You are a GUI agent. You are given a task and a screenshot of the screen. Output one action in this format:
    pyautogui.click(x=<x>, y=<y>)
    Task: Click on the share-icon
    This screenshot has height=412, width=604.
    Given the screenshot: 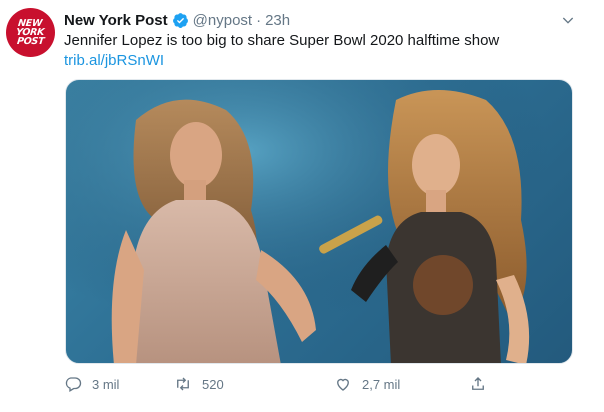 What is the action you would take?
    pyautogui.click(x=478, y=383)
    